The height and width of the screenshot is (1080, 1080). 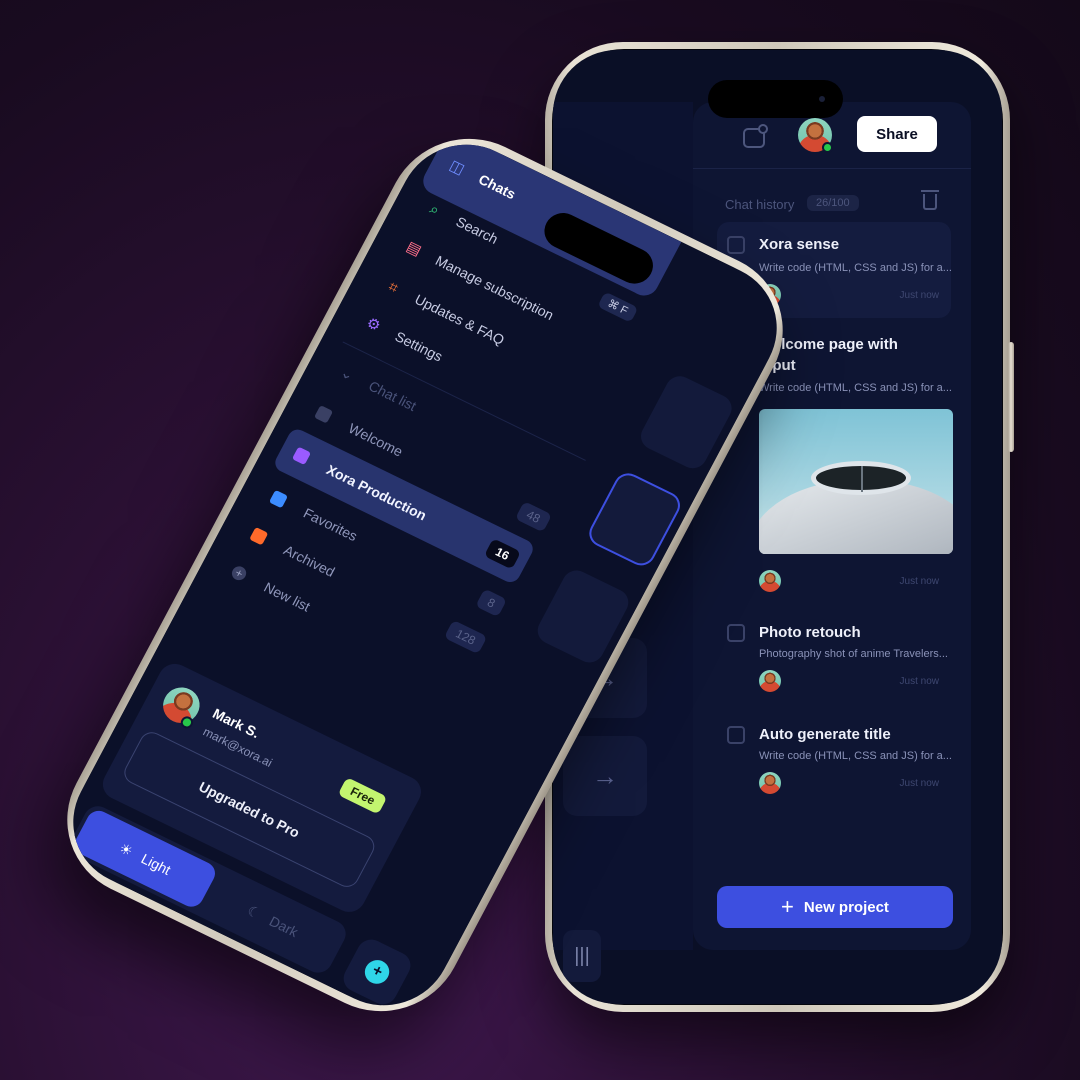 What do you see at coordinates (810, 632) in the screenshot?
I see `history-title: Photo retouch` at bounding box center [810, 632].